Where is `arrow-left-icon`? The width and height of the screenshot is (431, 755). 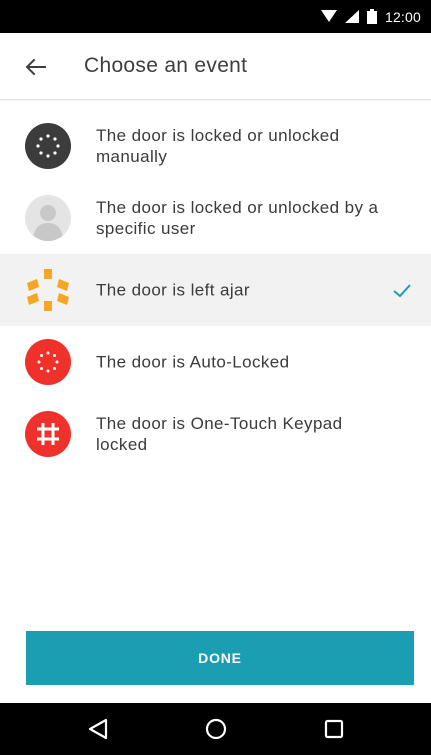
arrow-left-icon is located at coordinates (36, 67).